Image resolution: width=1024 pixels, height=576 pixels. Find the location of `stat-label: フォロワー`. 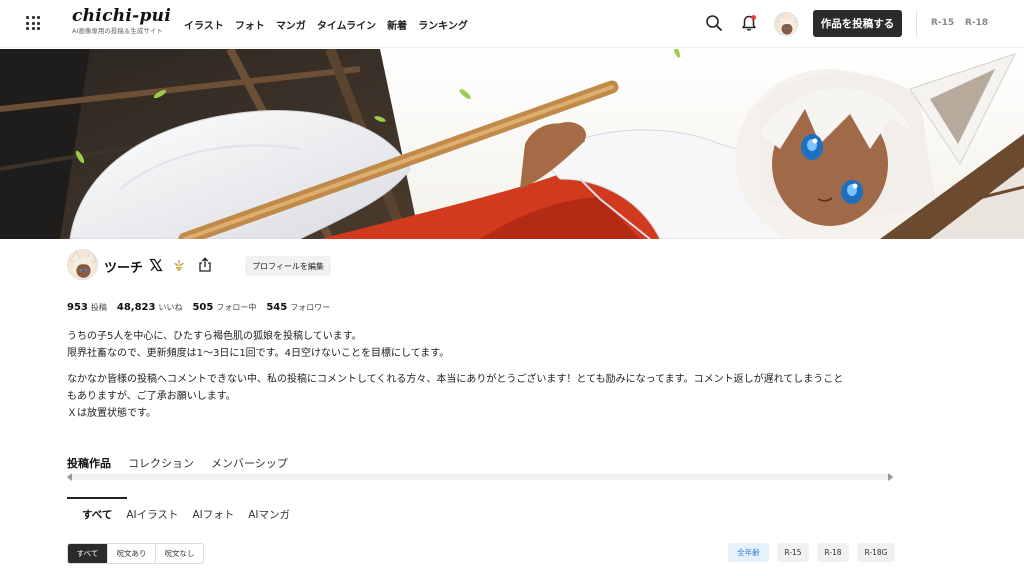

stat-label: フォロワー is located at coordinates (310, 307).